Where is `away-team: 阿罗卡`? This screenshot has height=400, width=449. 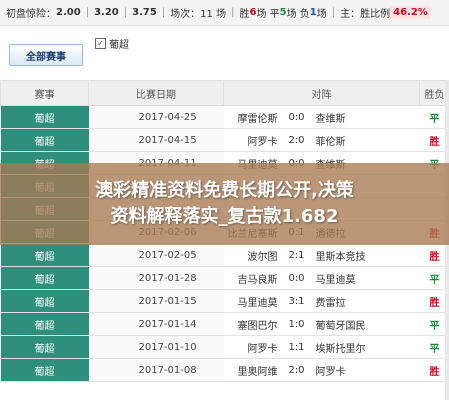 away-team: 阿罗卡 is located at coordinates (364, 370).